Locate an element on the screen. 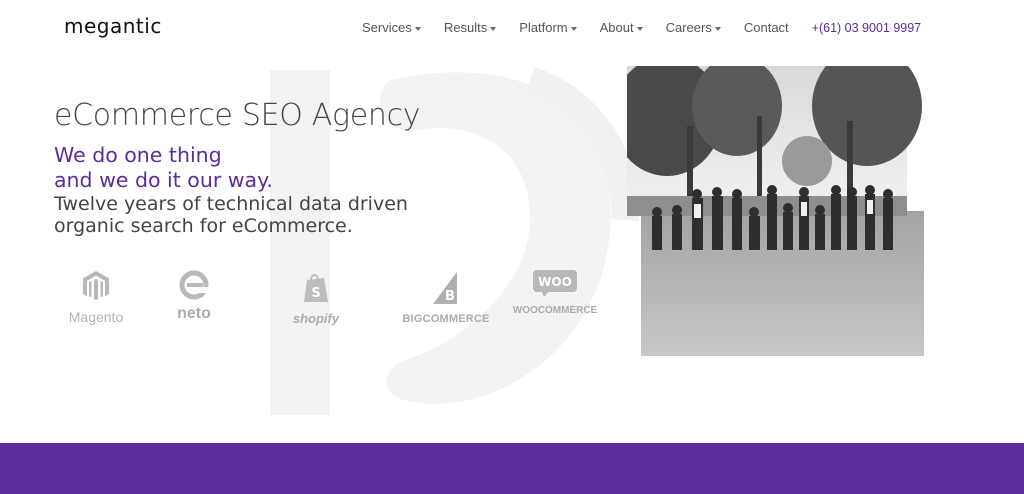 The height and width of the screenshot is (494, 1024). svg-text: S is located at coordinates (315, 293).